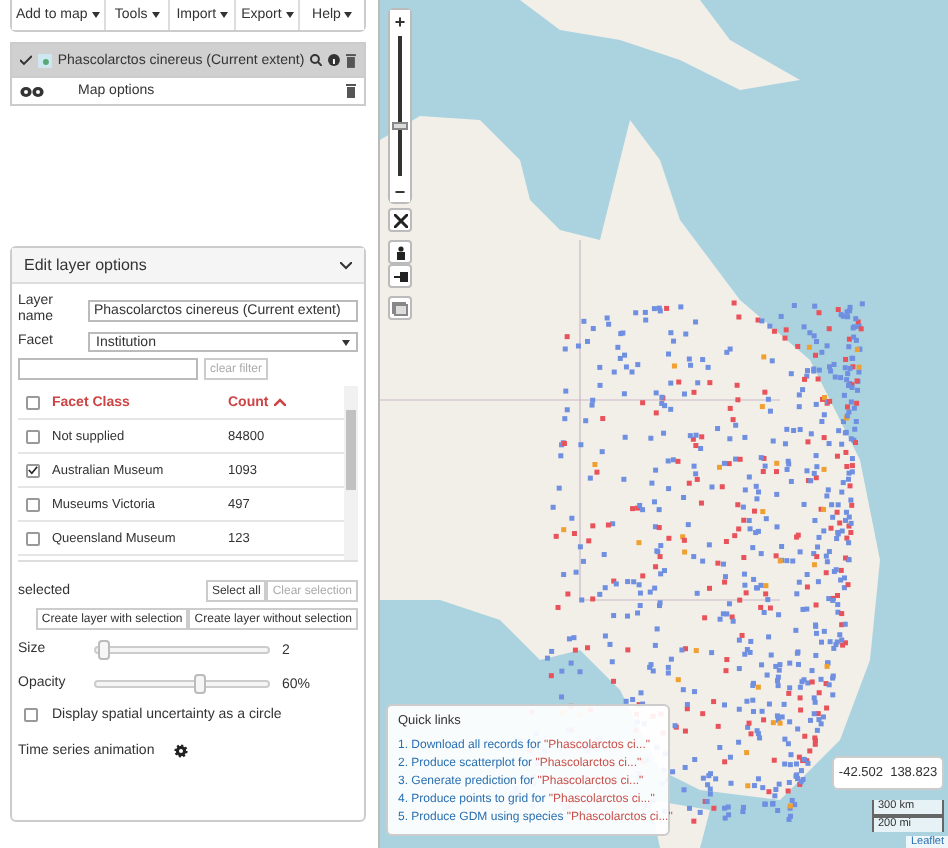 The height and width of the screenshot is (848, 948). I want to click on scrollbar, so click(351, 473).